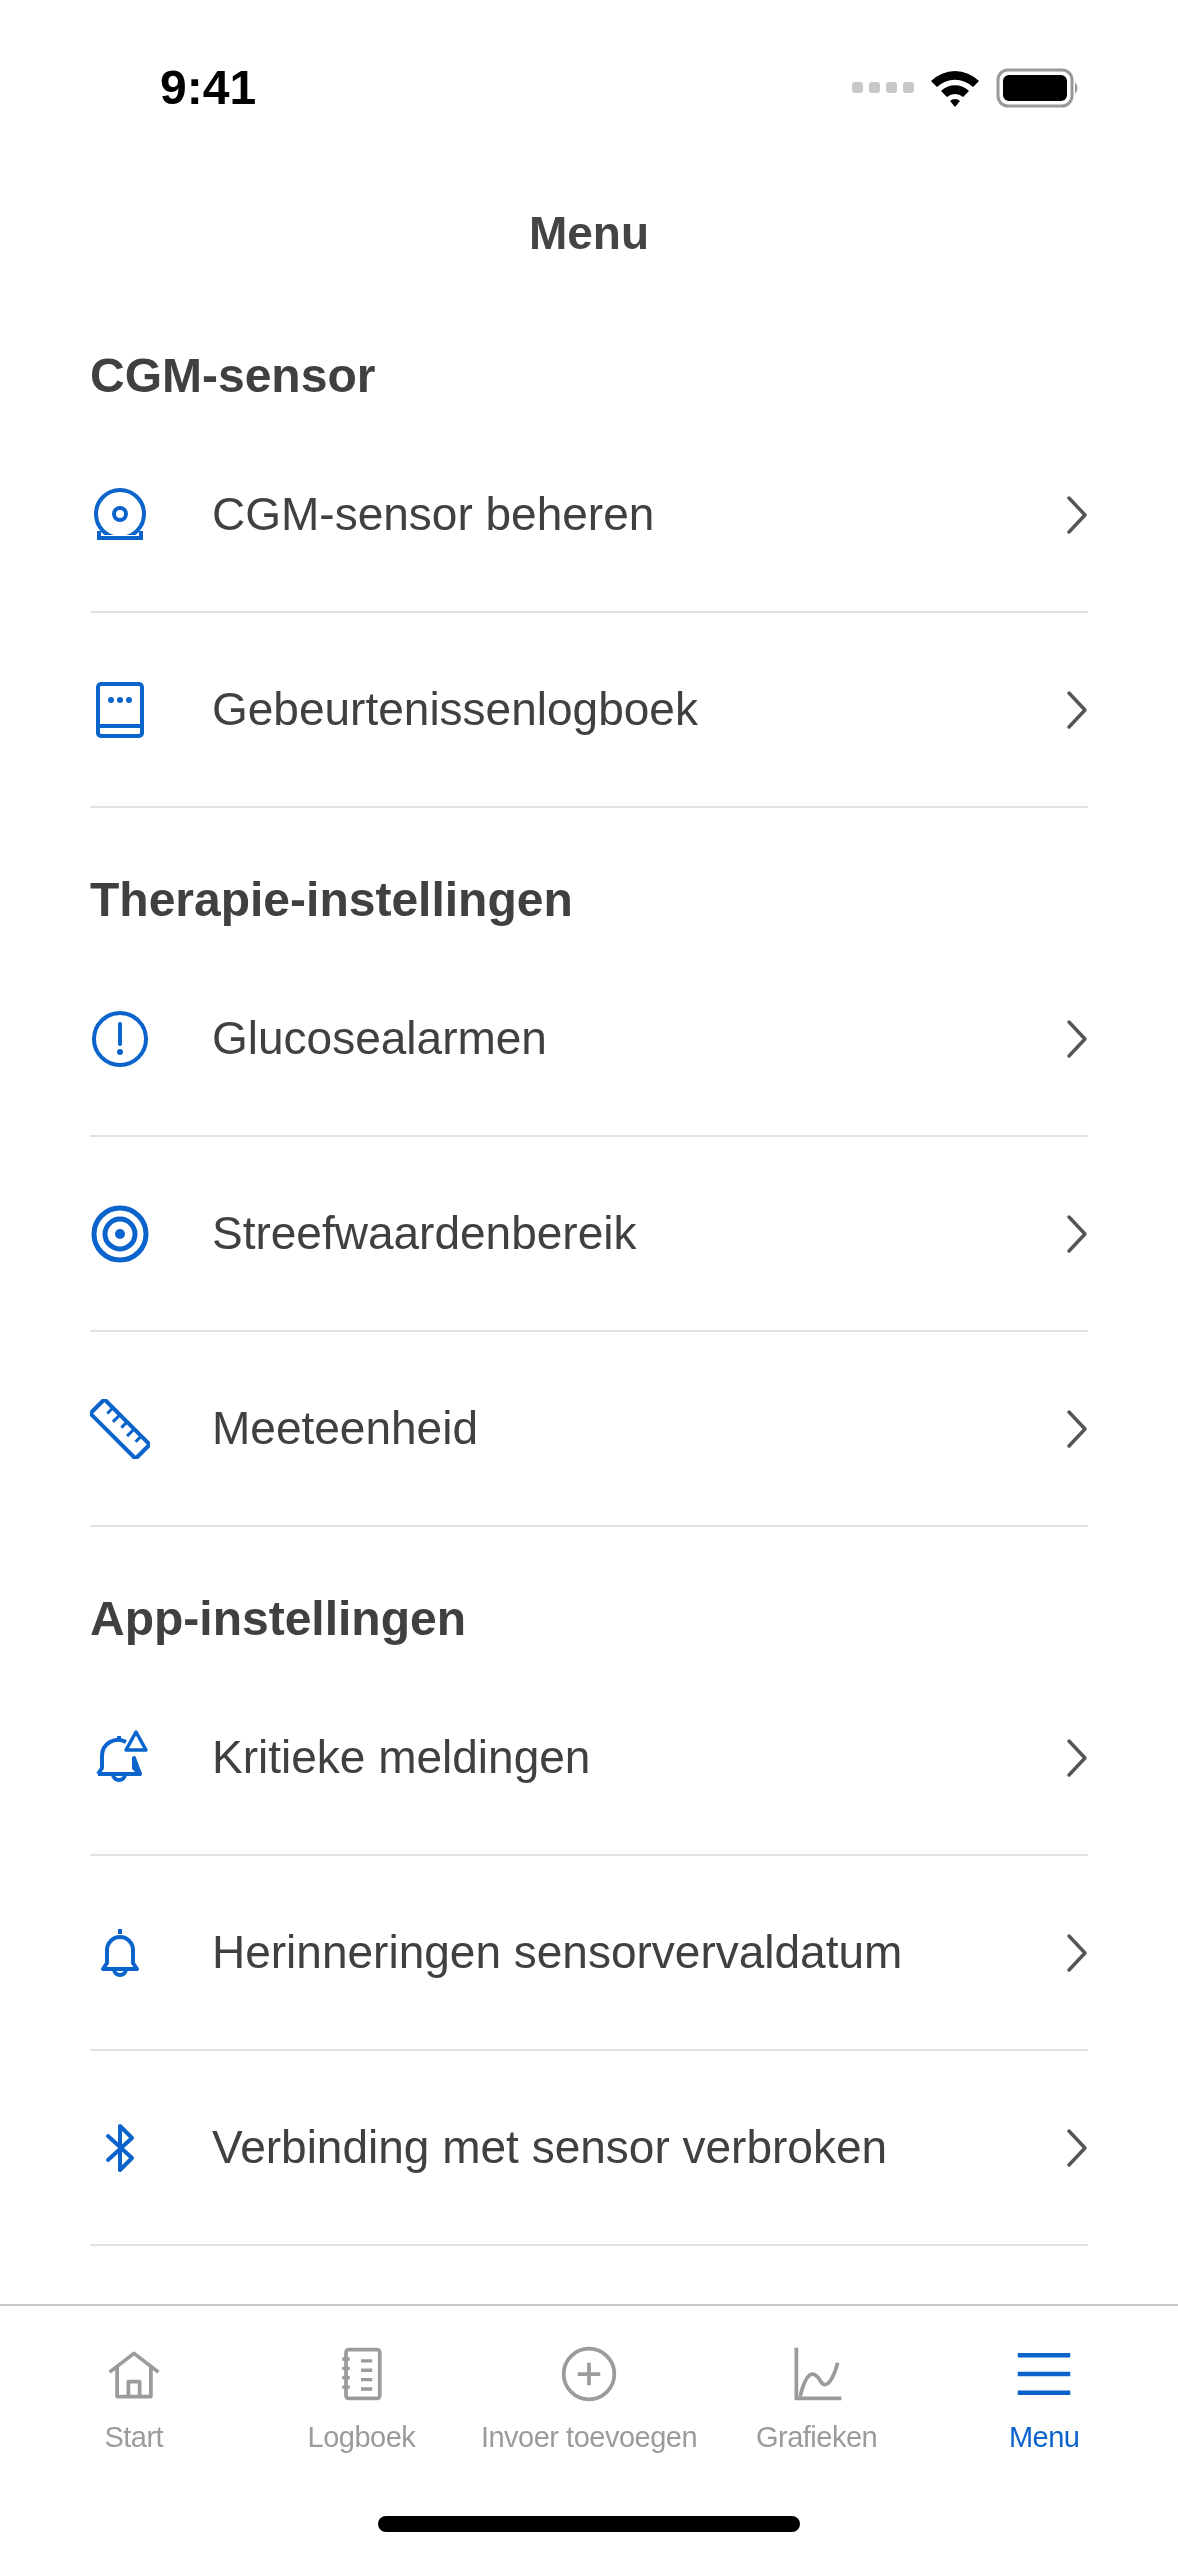  I want to click on signal-icon, so click(883, 87).